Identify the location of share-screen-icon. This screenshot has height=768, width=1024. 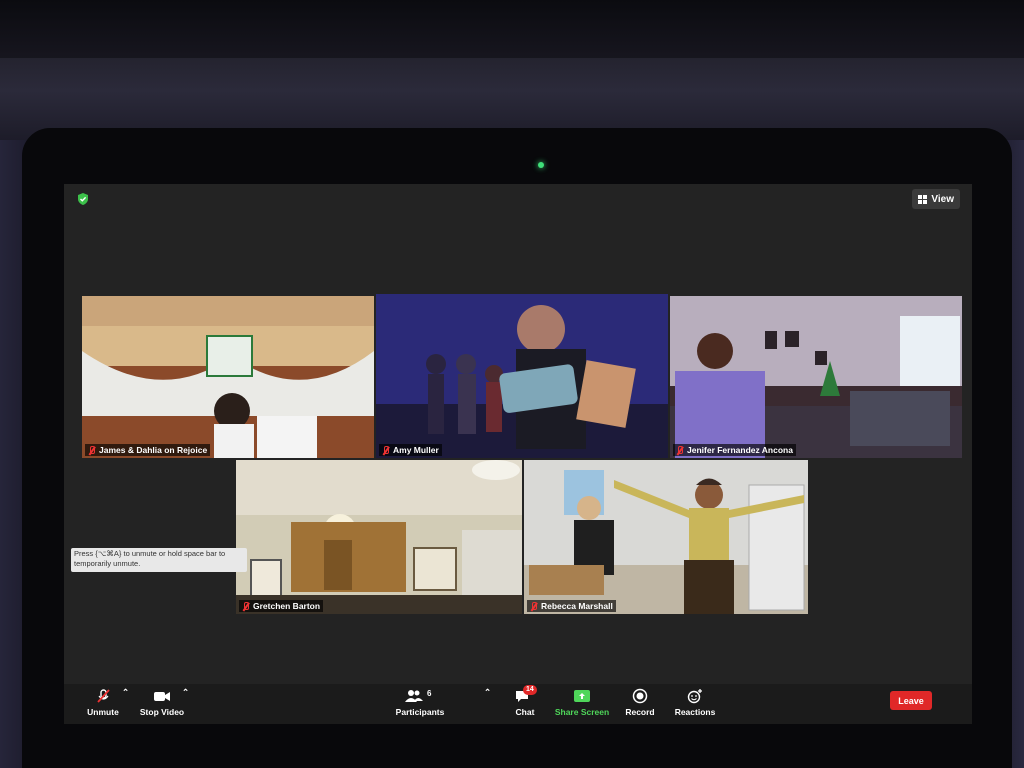
(582, 696).